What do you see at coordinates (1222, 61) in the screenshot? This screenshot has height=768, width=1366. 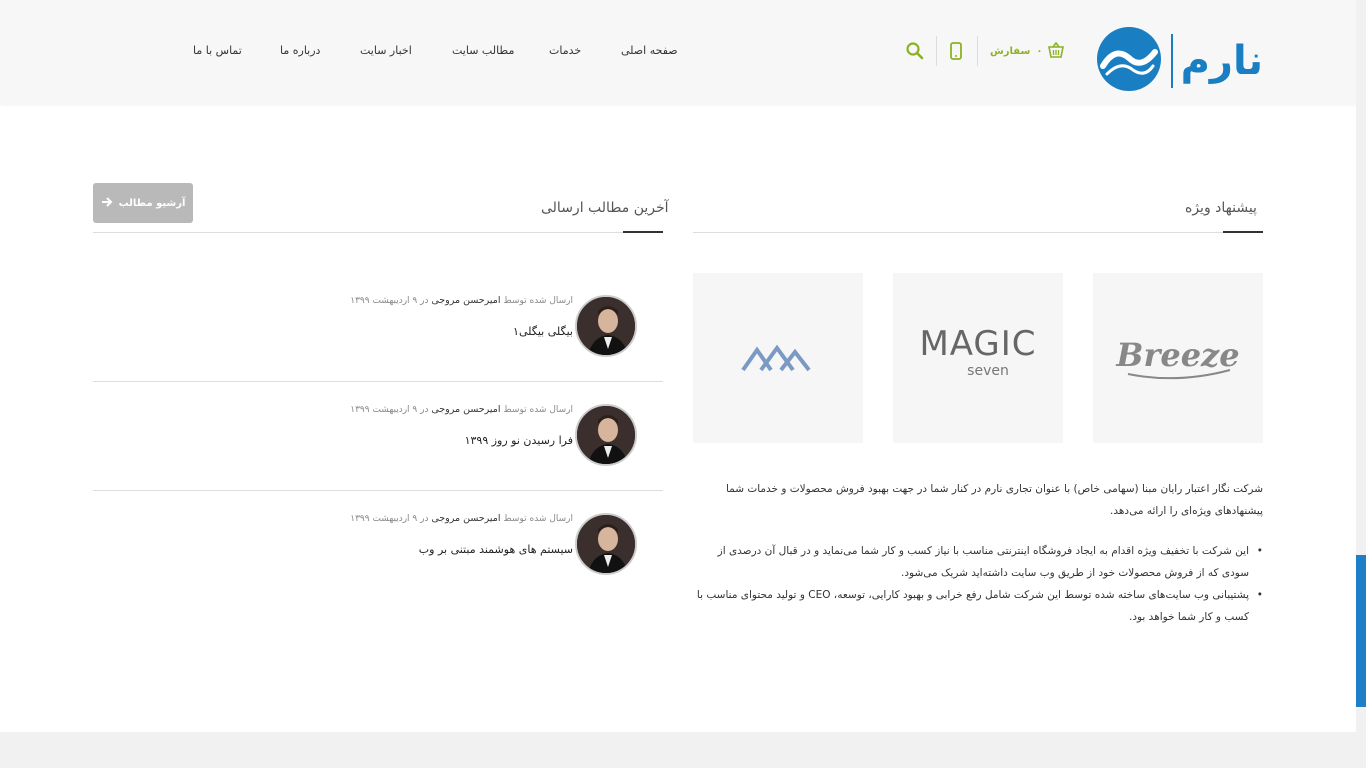 I see `logo-text: نارم` at bounding box center [1222, 61].